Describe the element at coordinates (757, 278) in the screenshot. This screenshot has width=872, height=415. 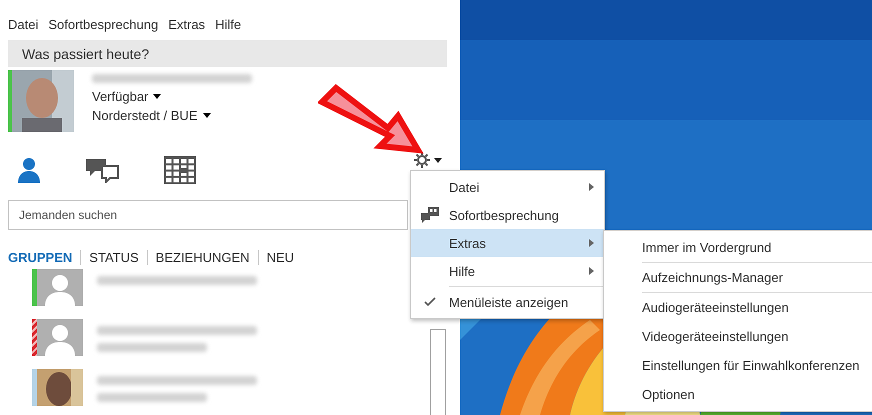
I see `menu-item: Aufzeichnungs-Manager` at that location.